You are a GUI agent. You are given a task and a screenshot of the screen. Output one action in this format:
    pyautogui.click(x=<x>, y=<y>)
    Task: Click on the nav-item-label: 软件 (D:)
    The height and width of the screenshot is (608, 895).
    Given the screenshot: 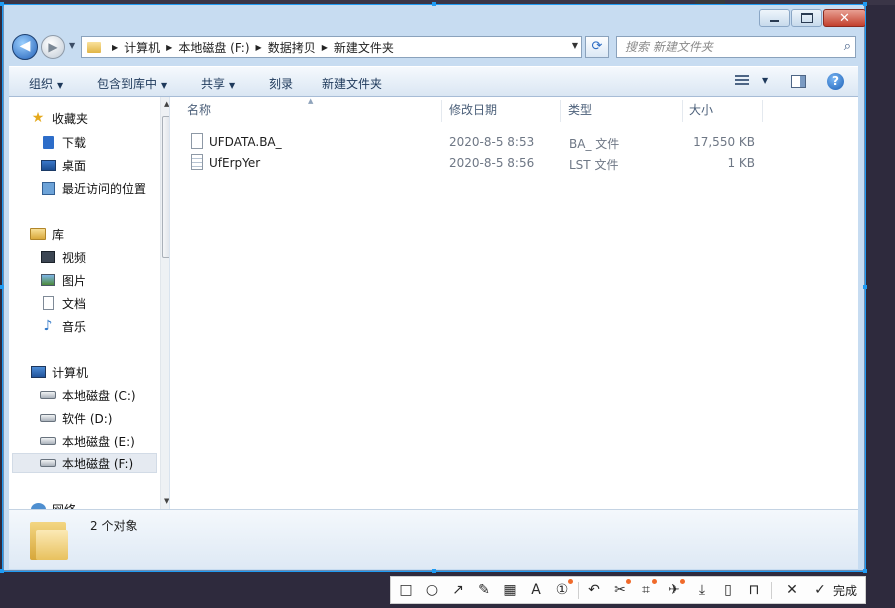 What is the action you would take?
    pyautogui.click(x=87, y=418)
    